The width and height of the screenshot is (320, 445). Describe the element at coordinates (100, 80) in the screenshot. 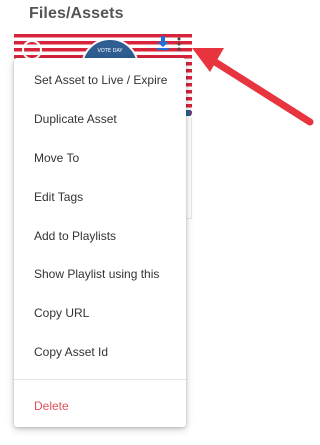

I see `menu-item-set-live-expire: Set Asset to Live / Expire` at that location.